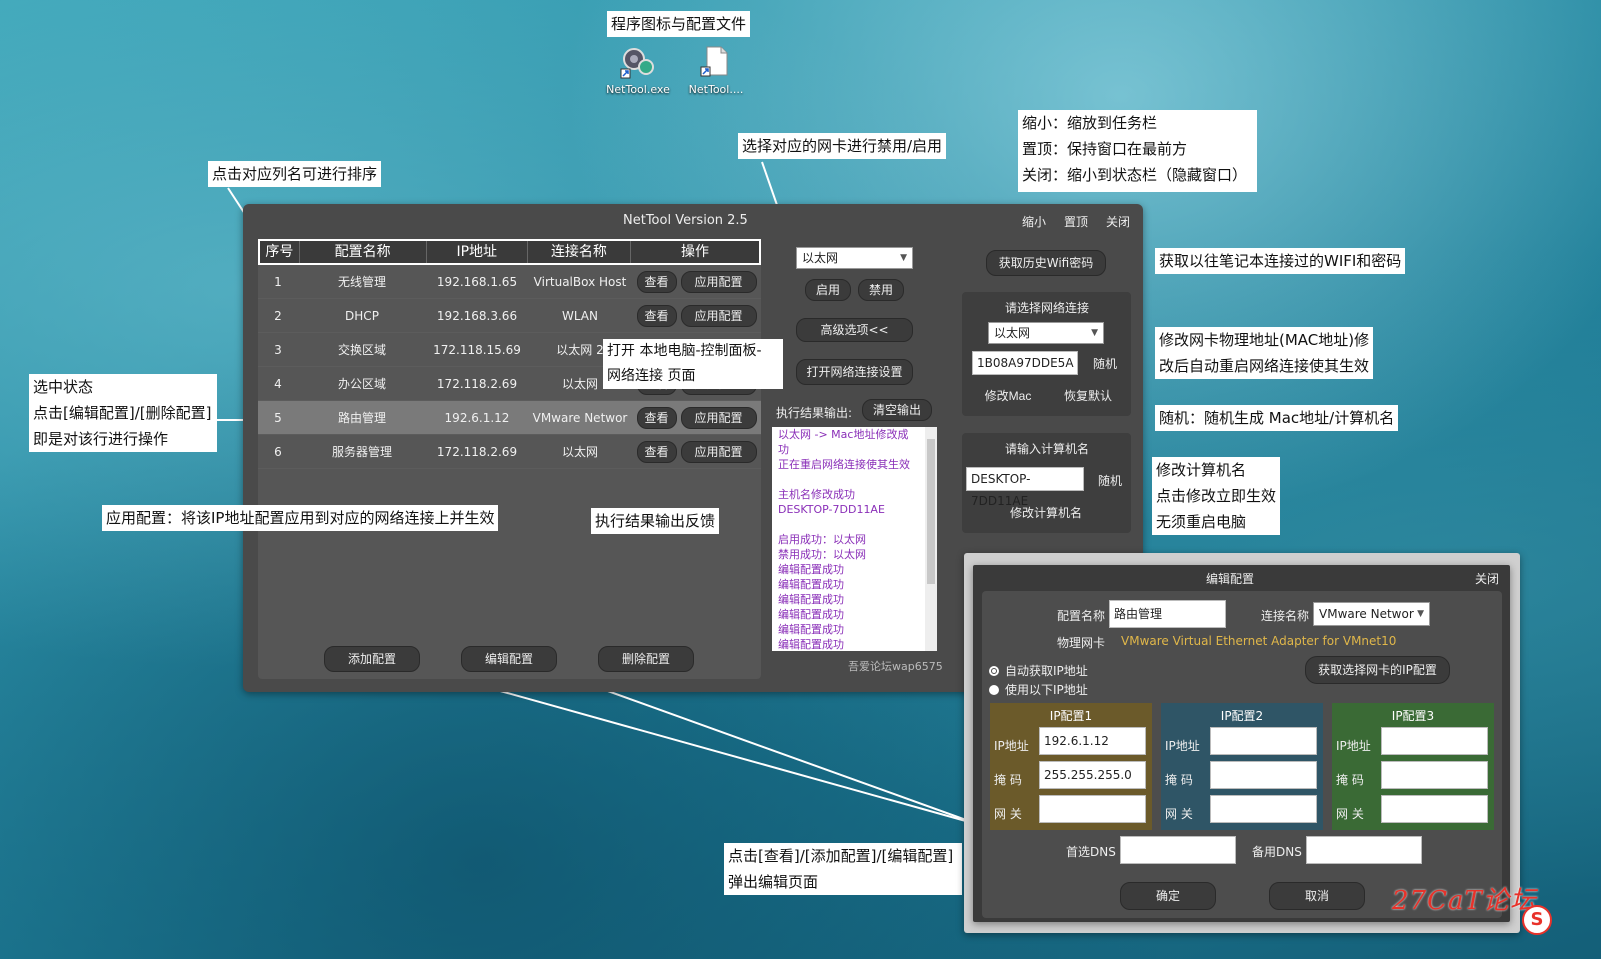 This screenshot has width=1601, height=959. Describe the element at coordinates (1105, 149) in the screenshot. I see `hint-line: 置顶：保持窗口在最前方` at that location.